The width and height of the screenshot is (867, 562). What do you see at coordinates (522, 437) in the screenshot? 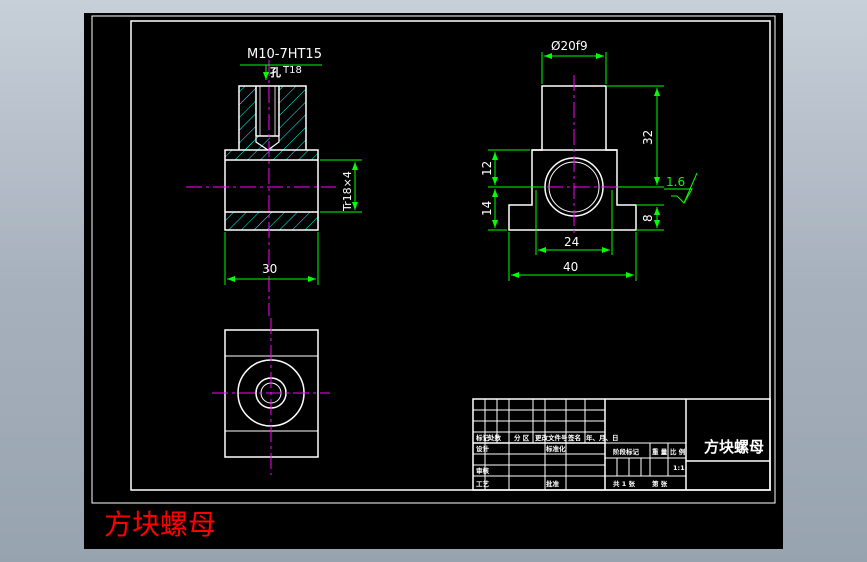
I see `label-zone: 分 区` at bounding box center [522, 437].